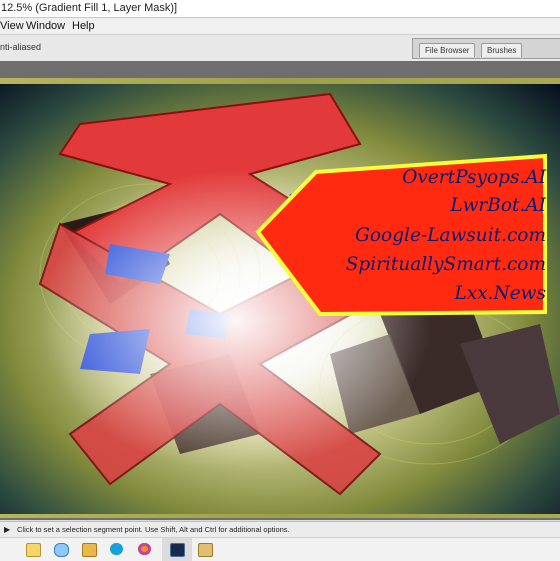 This screenshot has height=561, width=560. Describe the element at coordinates (45, 26) in the screenshot. I see `menu-window: Window` at that location.